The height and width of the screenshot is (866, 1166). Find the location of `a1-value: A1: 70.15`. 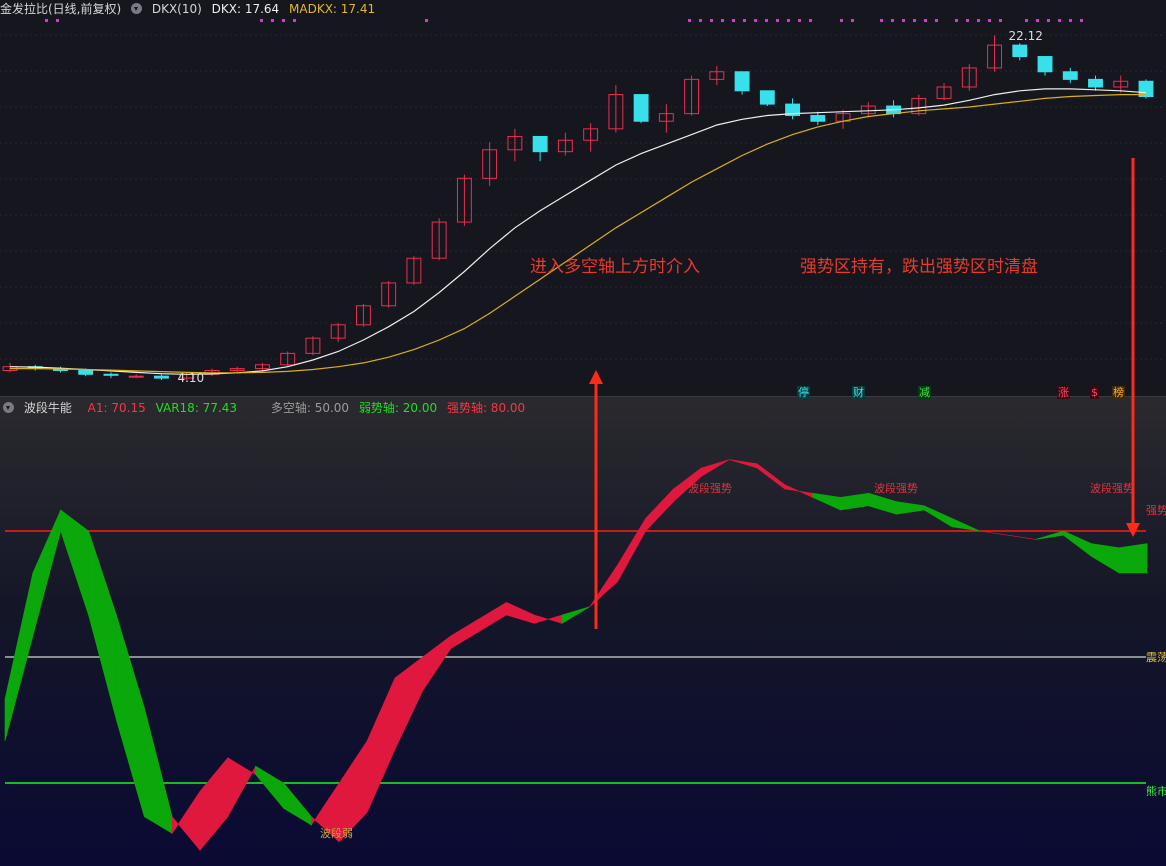

a1-value: A1: 70.15 is located at coordinates (116, 408).